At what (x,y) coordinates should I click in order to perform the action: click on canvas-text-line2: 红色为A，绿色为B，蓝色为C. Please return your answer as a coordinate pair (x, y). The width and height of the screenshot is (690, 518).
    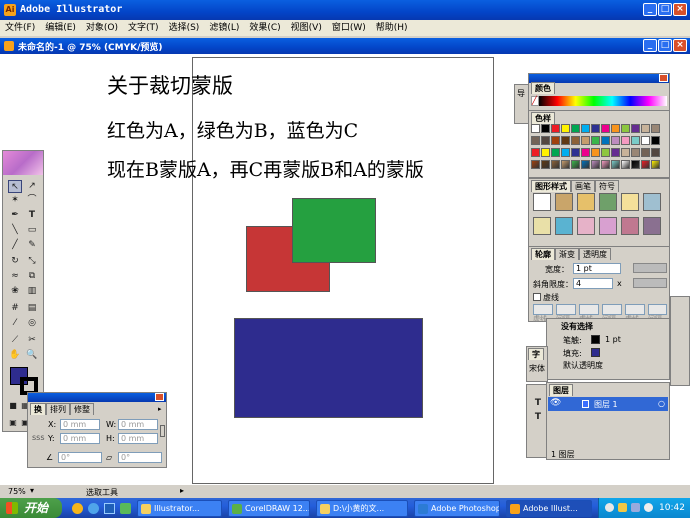
    Looking at the image, I should click on (232, 129).